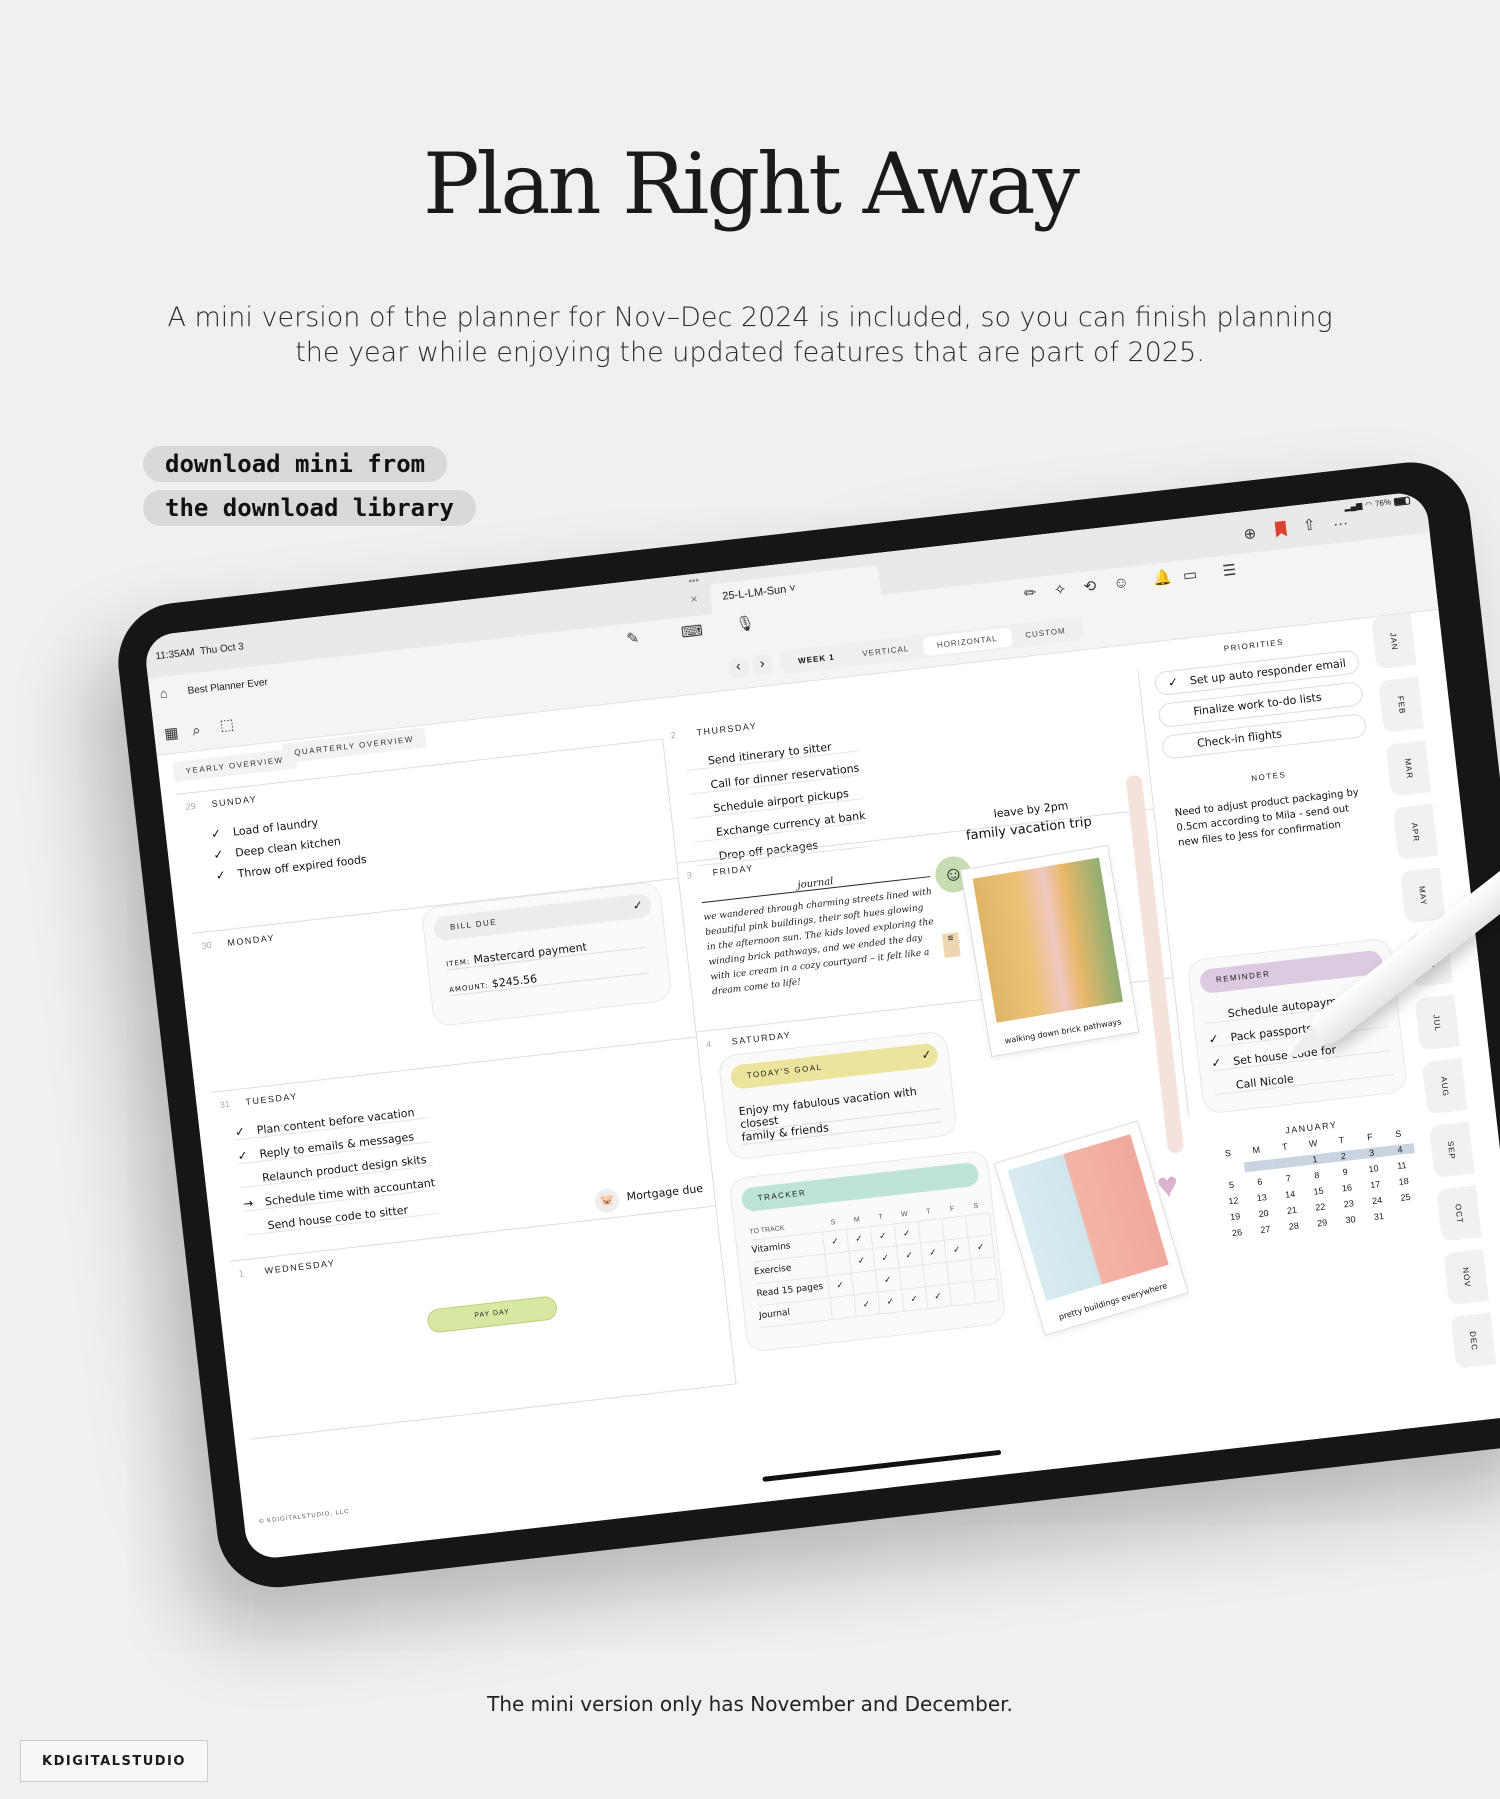  What do you see at coordinates (1473, 1340) in the screenshot?
I see `month-tab-dec: DEC` at bounding box center [1473, 1340].